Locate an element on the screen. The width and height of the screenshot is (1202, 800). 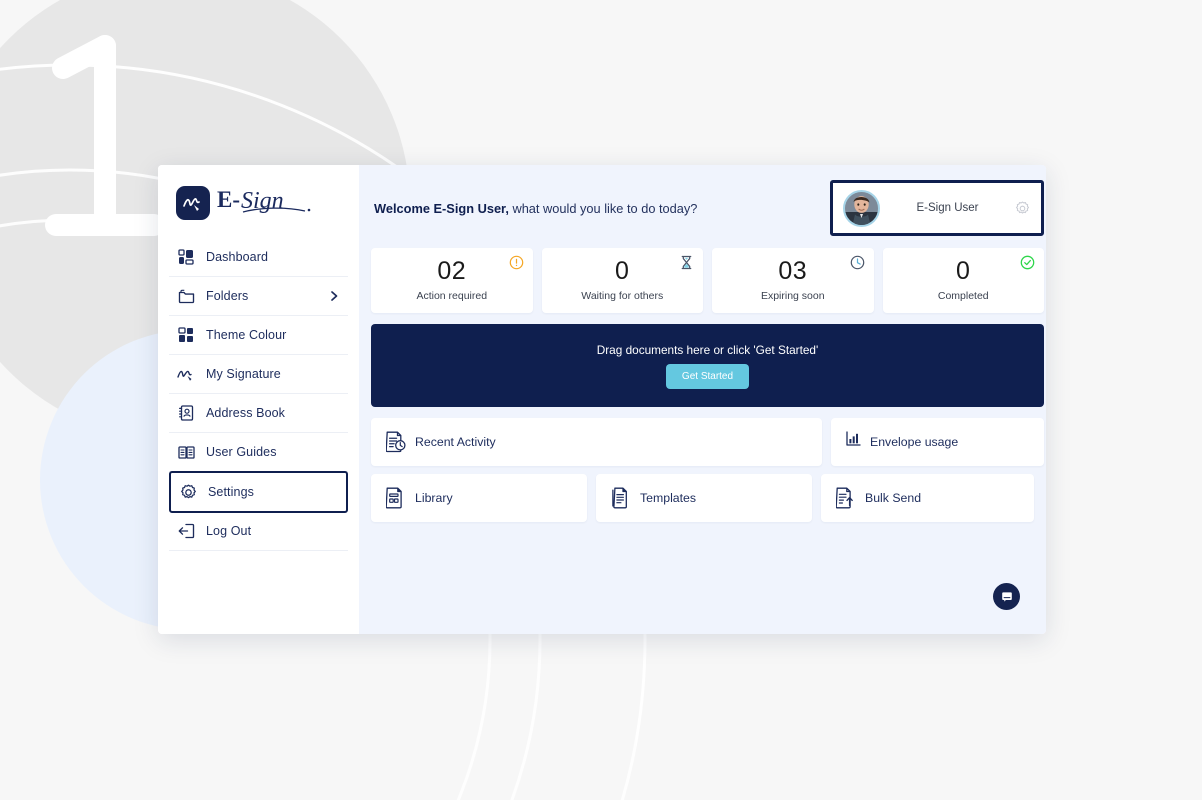
check-circle-icon is located at coordinates (1027, 262).